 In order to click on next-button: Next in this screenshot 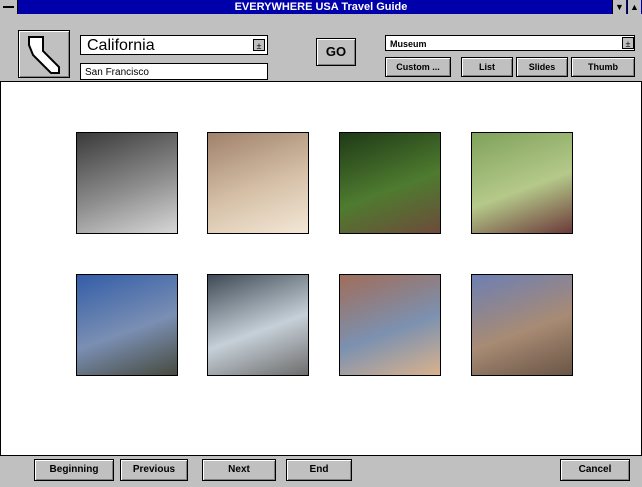, I will do `click(239, 470)`.